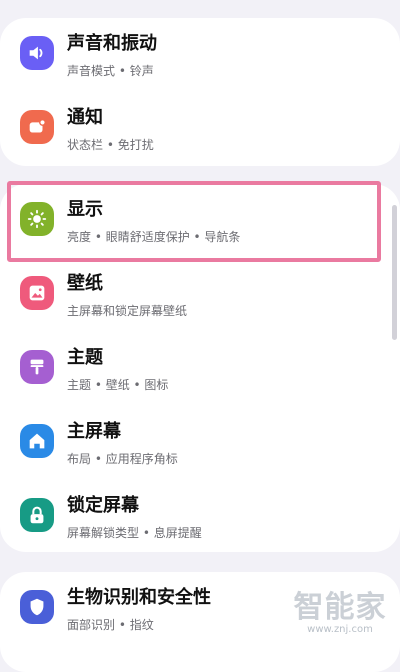 The height and width of the screenshot is (672, 400). Describe the element at coordinates (118, 385) in the screenshot. I see `settings-item-subtitle: 主题 • 壁纸 • 图标` at that location.